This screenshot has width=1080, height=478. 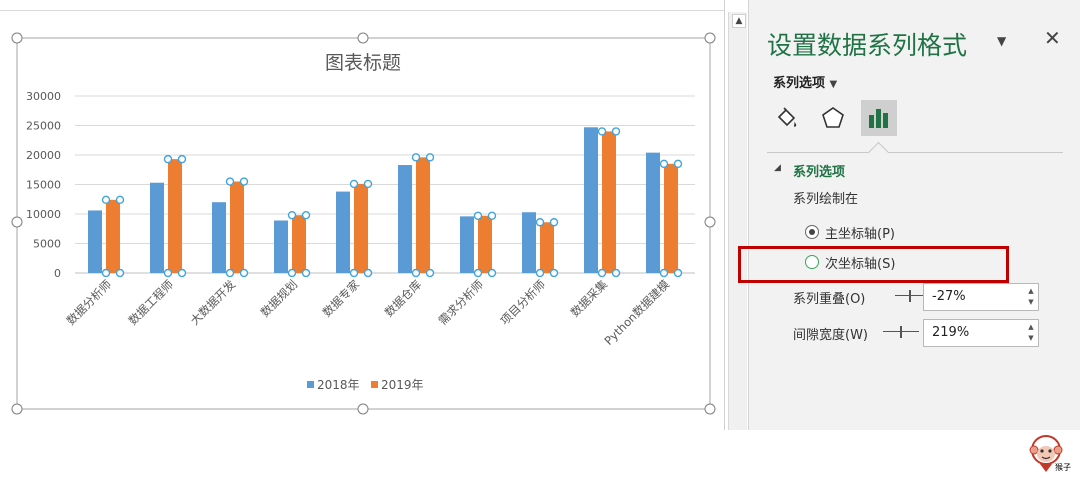 I want to click on resize-handle-top-left, so click(x=17, y=38).